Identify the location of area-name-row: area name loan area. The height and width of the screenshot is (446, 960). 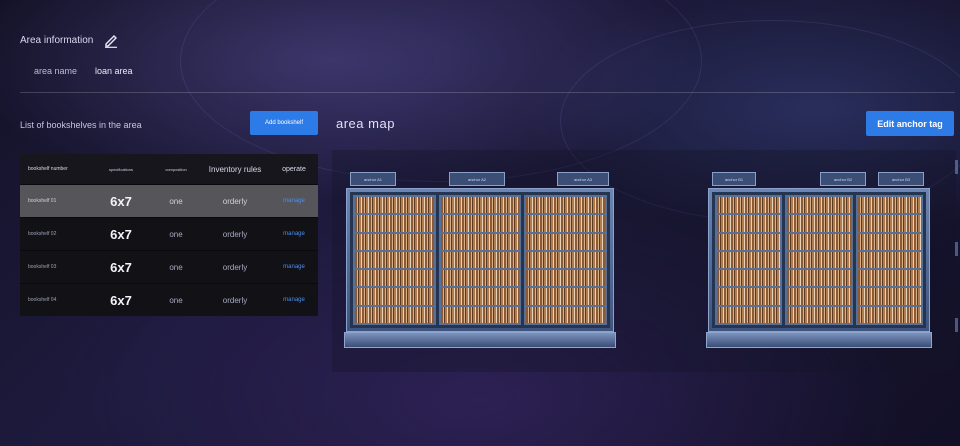
(83, 71).